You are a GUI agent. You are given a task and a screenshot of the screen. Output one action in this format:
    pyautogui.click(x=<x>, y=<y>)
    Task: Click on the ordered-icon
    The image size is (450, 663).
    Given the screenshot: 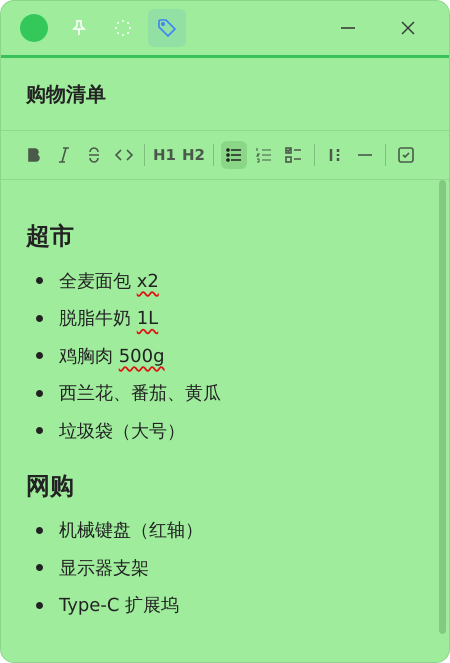 What is the action you would take?
    pyautogui.click(x=264, y=155)
    